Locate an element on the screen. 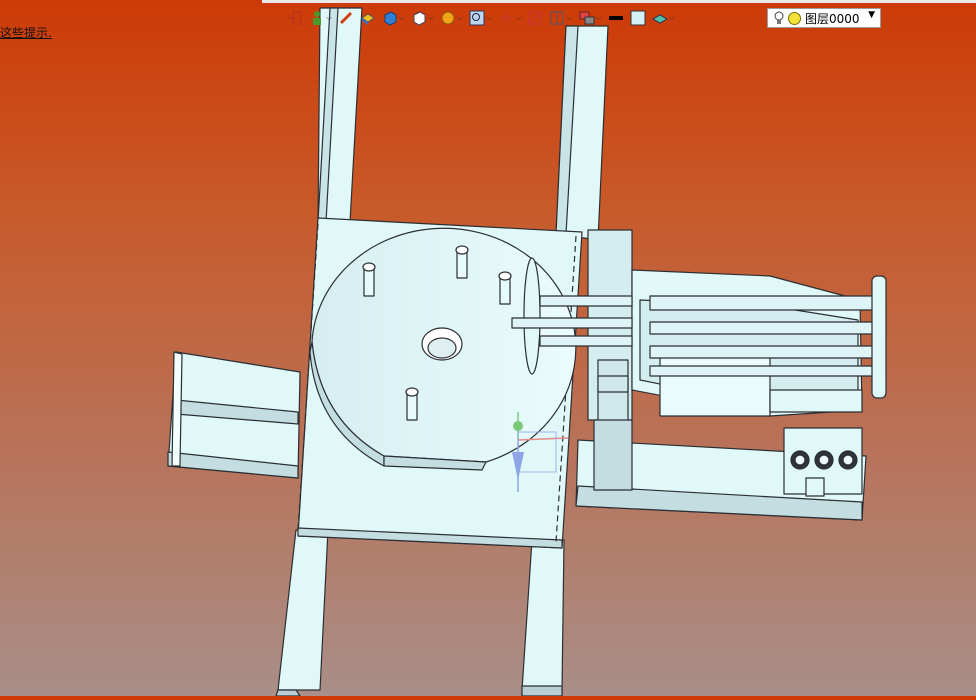 This screenshot has height=700, width=976. stack-icon is located at coordinates (587, 18).